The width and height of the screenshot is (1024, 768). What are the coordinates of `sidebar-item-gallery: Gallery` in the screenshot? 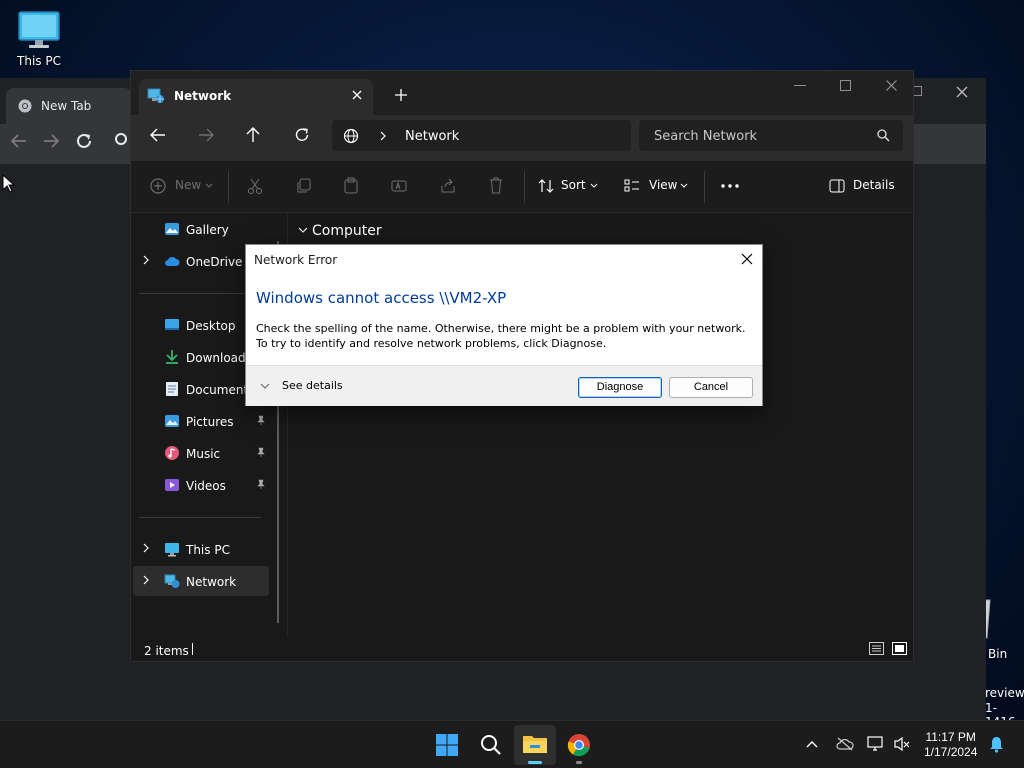 It's located at (205, 229).